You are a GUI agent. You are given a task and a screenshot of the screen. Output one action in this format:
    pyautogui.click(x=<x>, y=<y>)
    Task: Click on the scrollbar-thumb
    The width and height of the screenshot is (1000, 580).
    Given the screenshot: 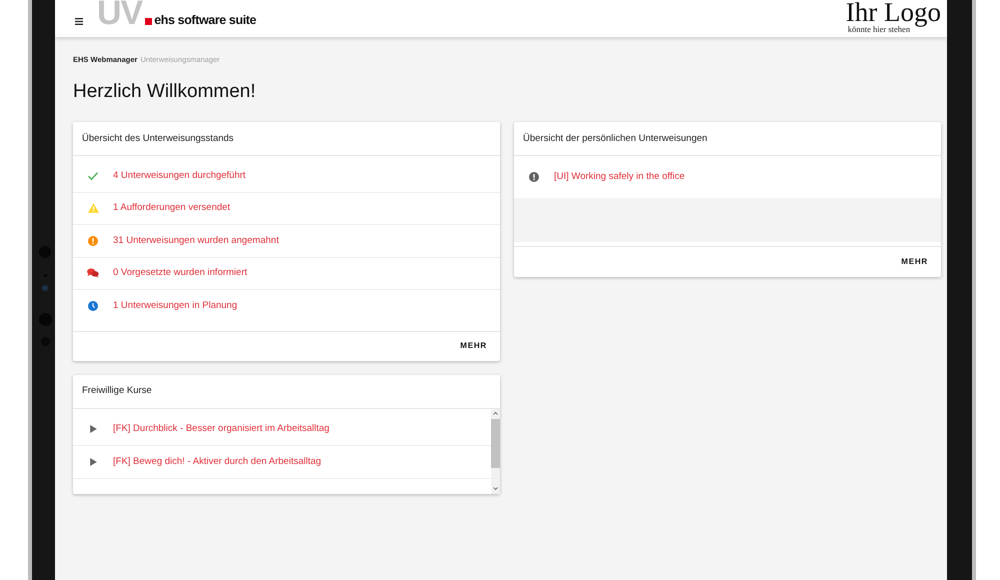 What is the action you would take?
    pyautogui.click(x=495, y=443)
    